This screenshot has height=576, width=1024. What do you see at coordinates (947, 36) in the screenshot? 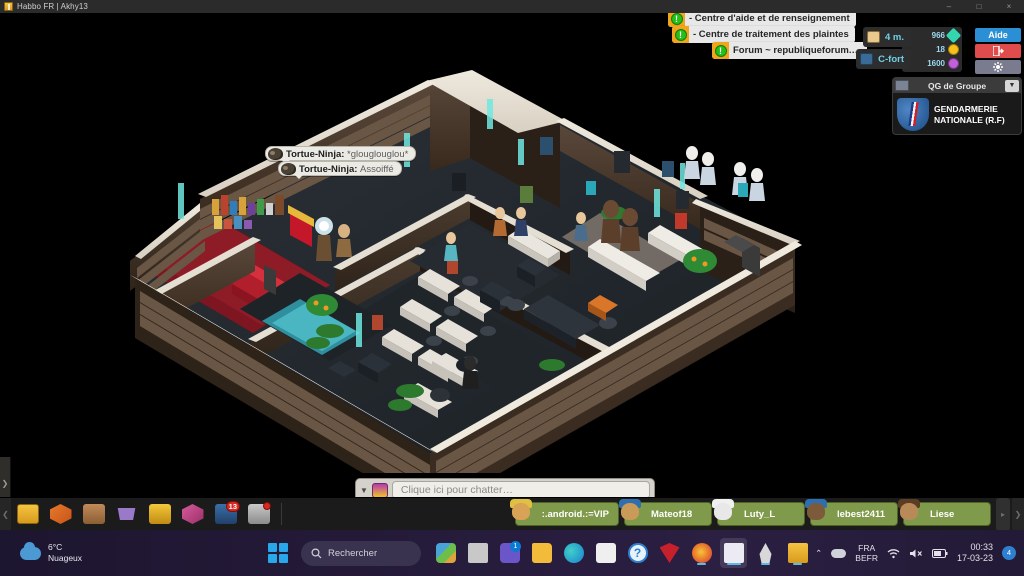
I see `diamonds-row: 966` at bounding box center [947, 36].